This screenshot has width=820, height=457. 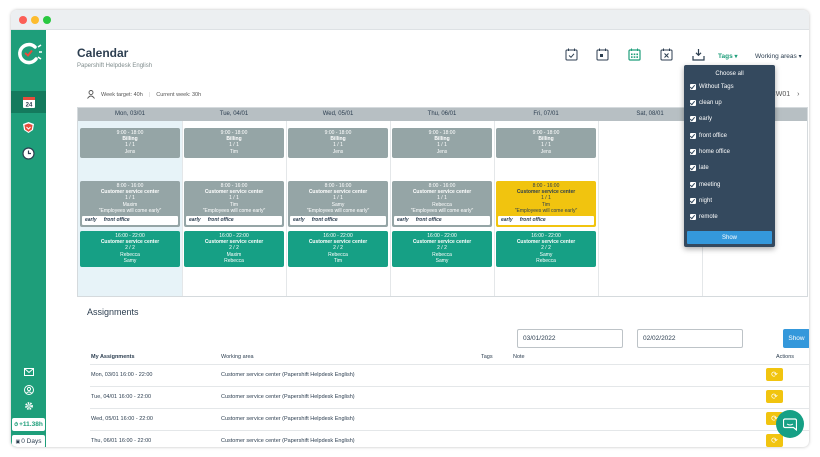 I want to click on tag-option: early, so click(x=701, y=119).